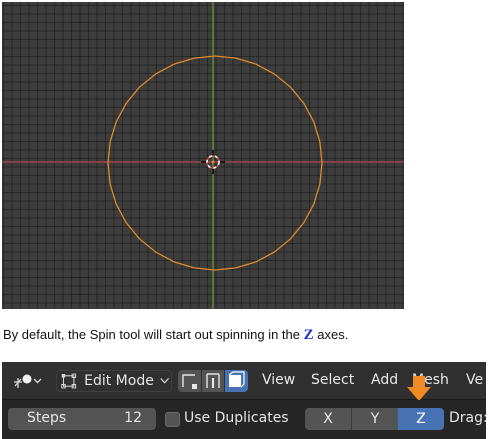  I want to click on steps-label: Steps, so click(47, 418).